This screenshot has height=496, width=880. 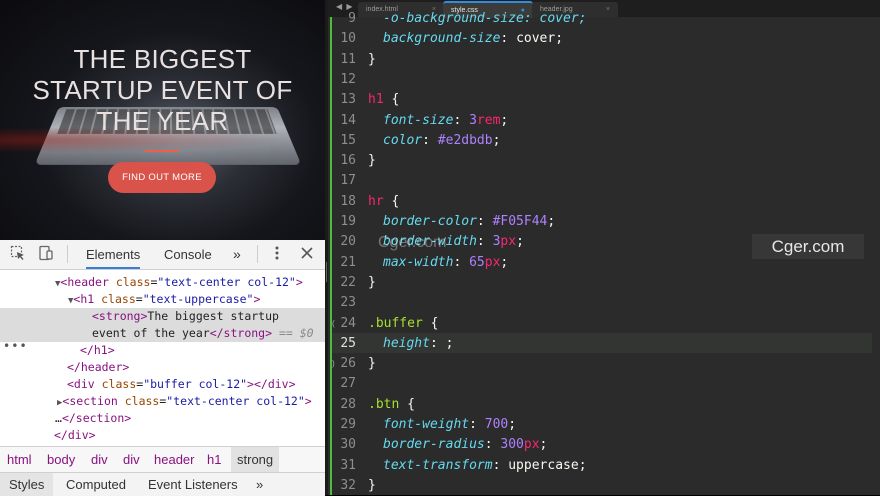 I want to click on dom-tag: >, so click(x=257, y=299).